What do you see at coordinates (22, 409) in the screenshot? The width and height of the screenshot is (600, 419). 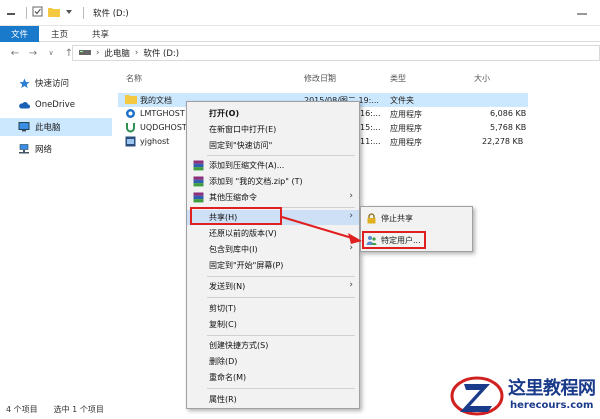 I see `status-item-count: 4 个项目` at bounding box center [22, 409].